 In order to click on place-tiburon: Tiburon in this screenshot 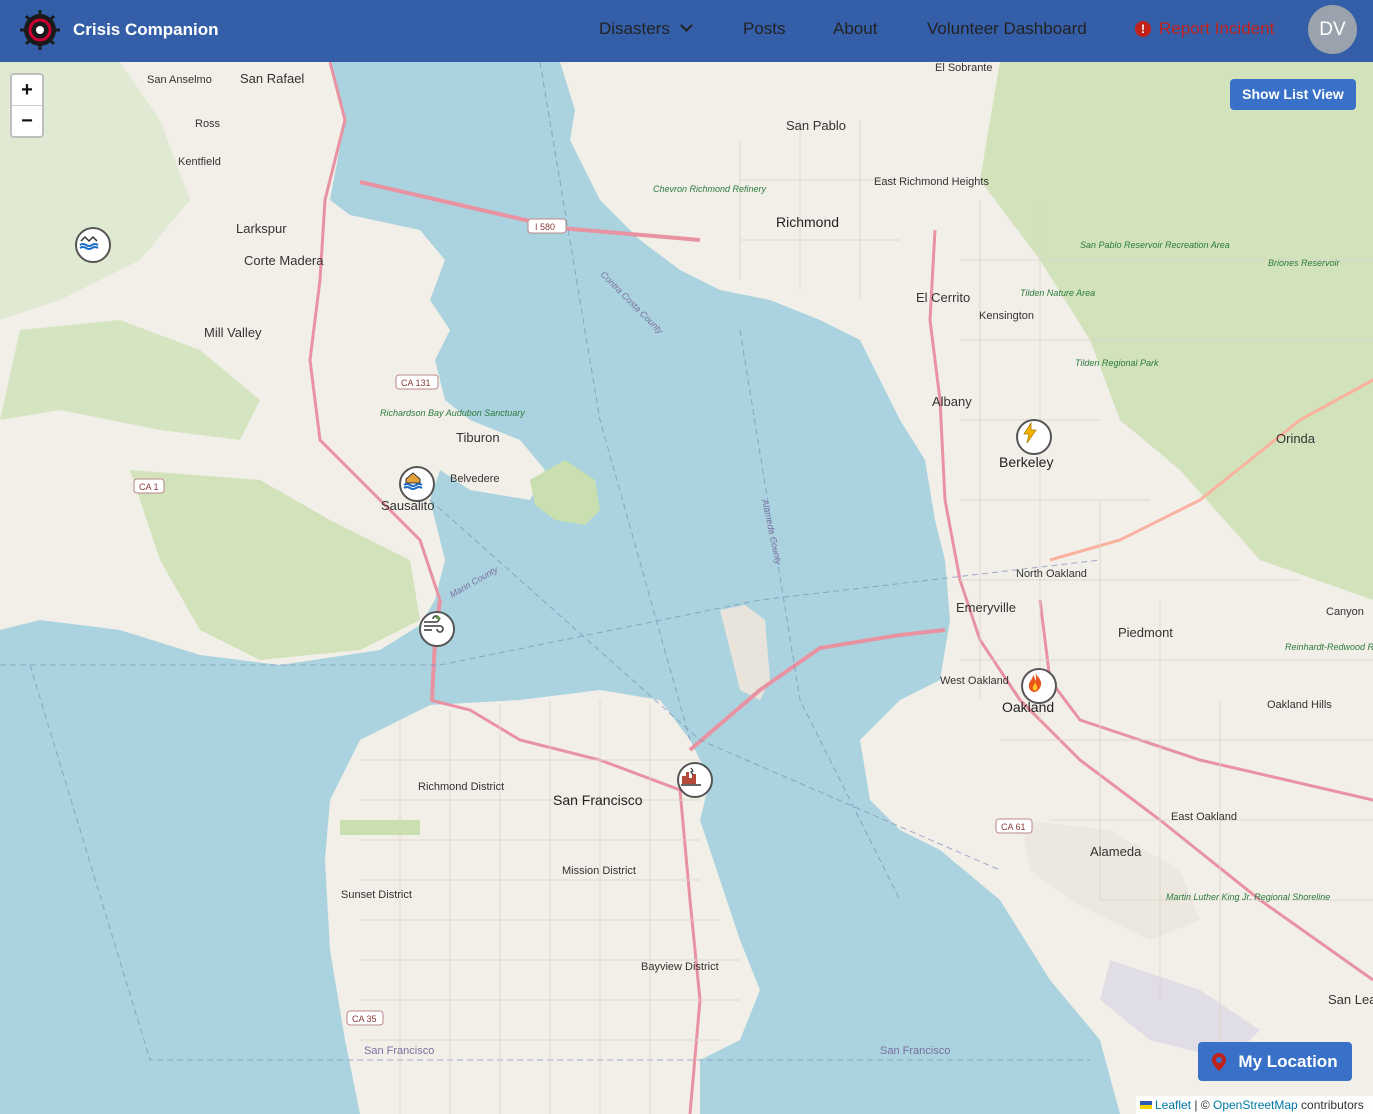, I will do `click(478, 437)`.